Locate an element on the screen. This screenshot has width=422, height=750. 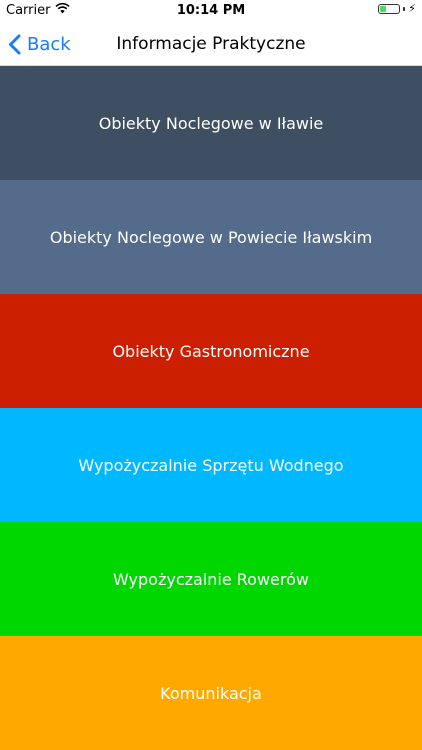
back-button: Back is located at coordinates (39, 44).